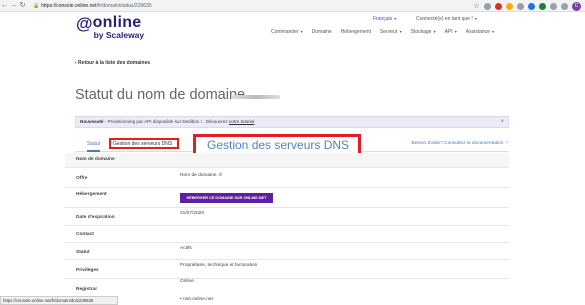 The width and height of the screenshot is (585, 305). What do you see at coordinates (391, 32) in the screenshot?
I see `nav-serveur: Serveur ▾` at bounding box center [391, 32].